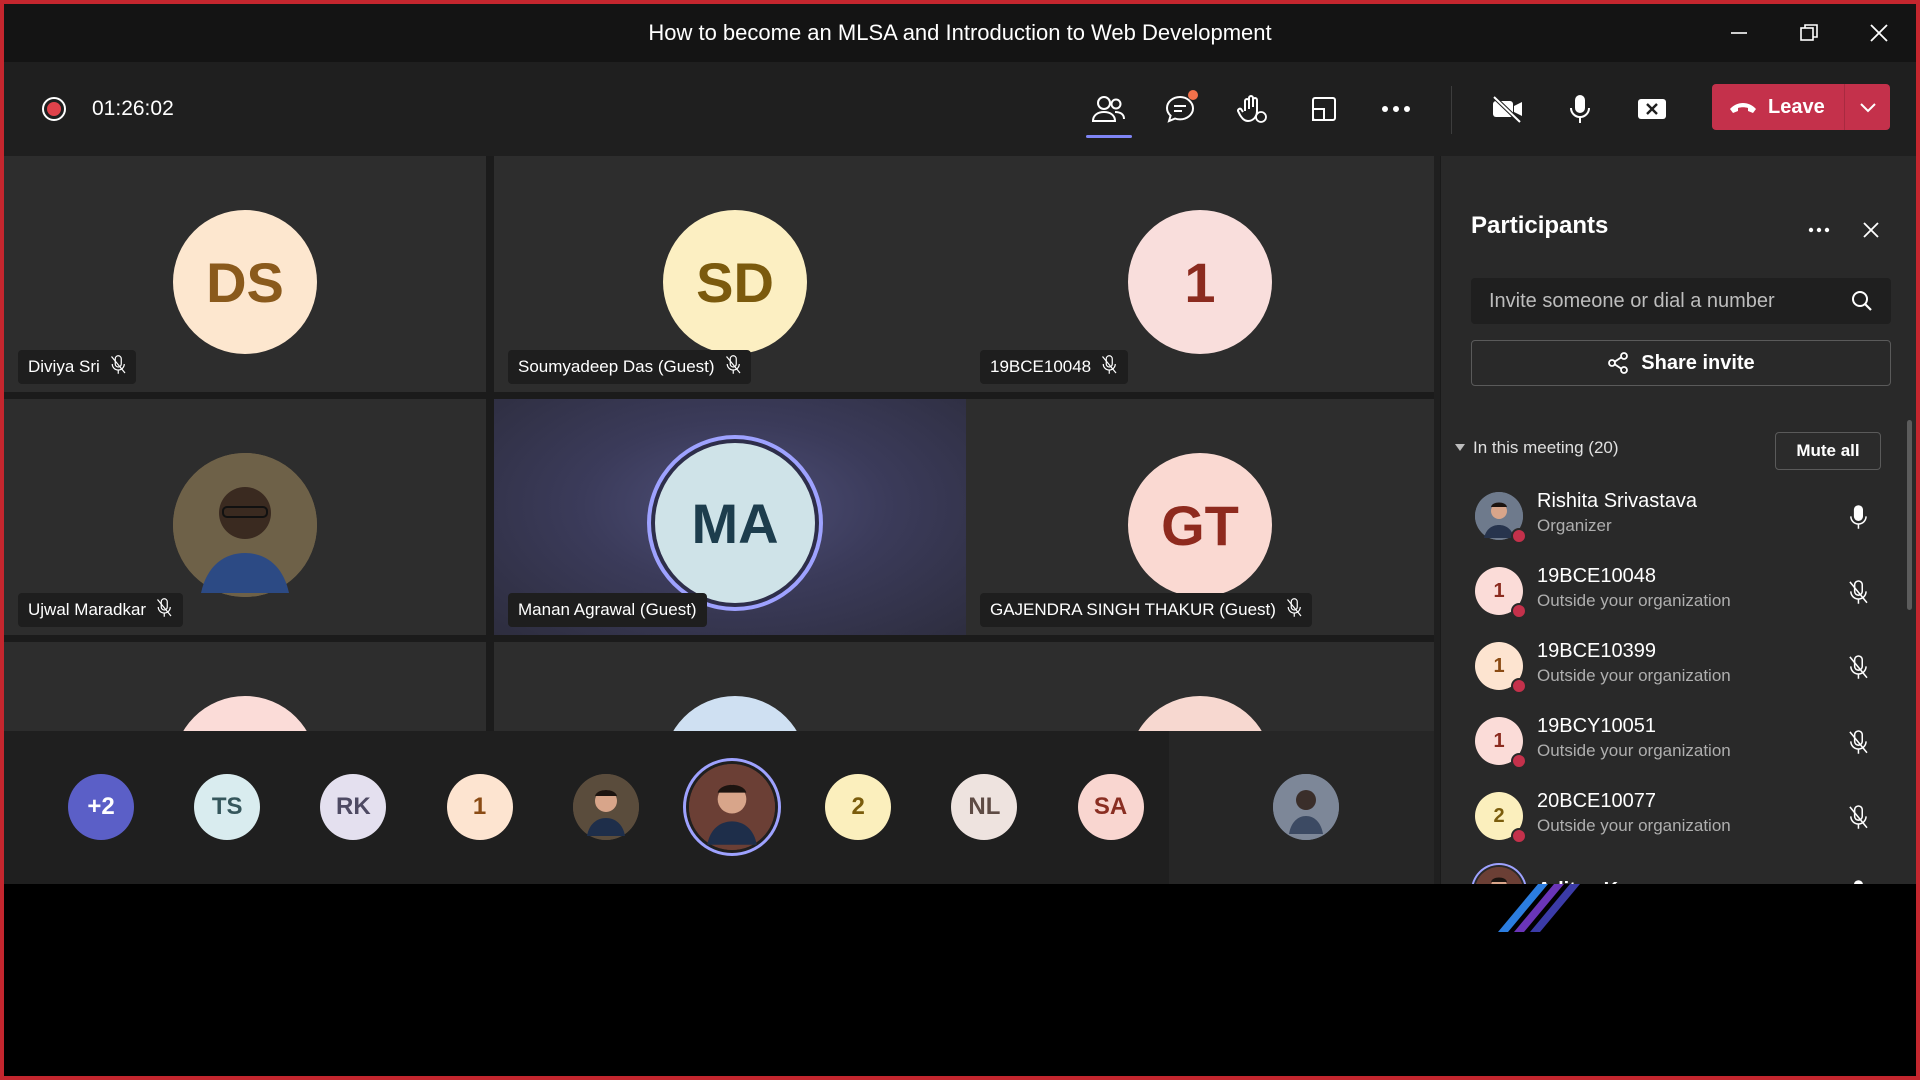 Image resolution: width=1920 pixels, height=1080 pixels. Describe the element at coordinates (1743, 108) in the screenshot. I see `hang-up-icon` at that location.